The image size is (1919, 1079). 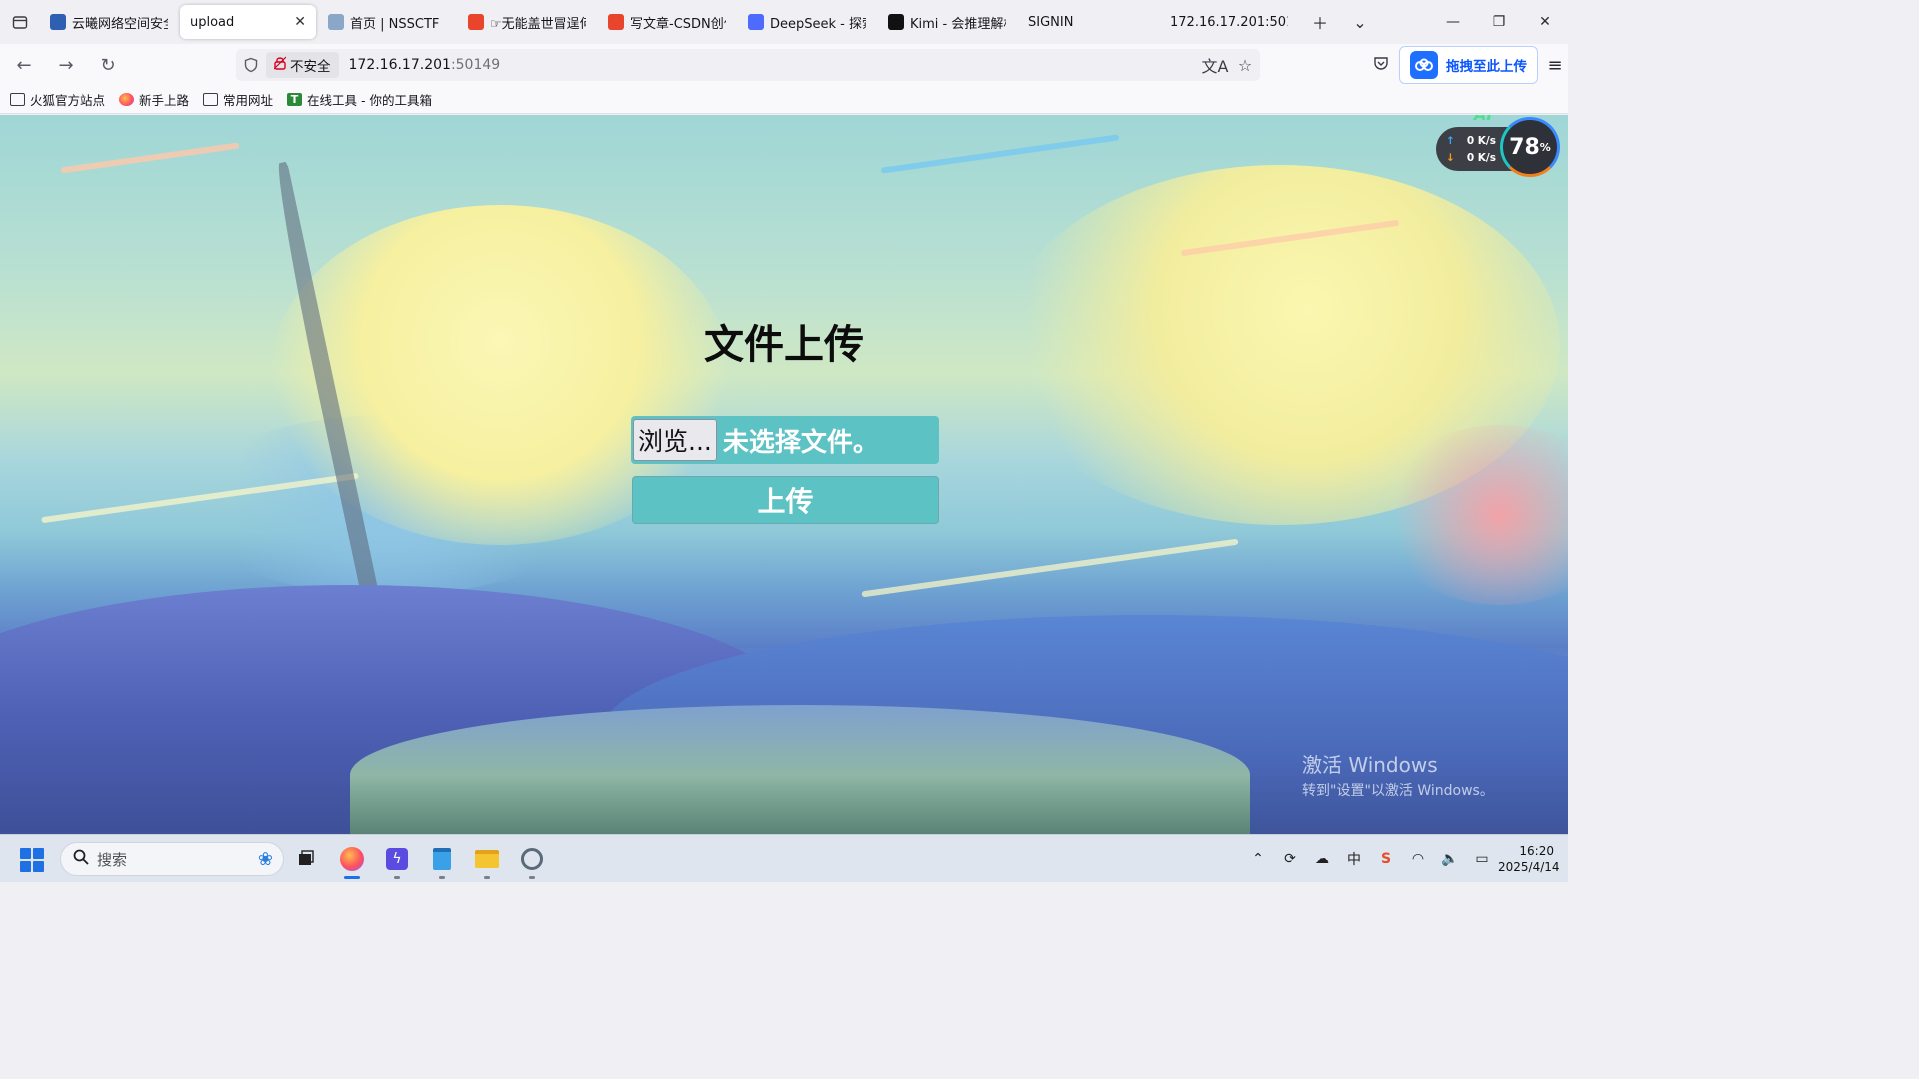 What do you see at coordinates (66, 65) in the screenshot?
I see `forward-button: →` at bounding box center [66, 65].